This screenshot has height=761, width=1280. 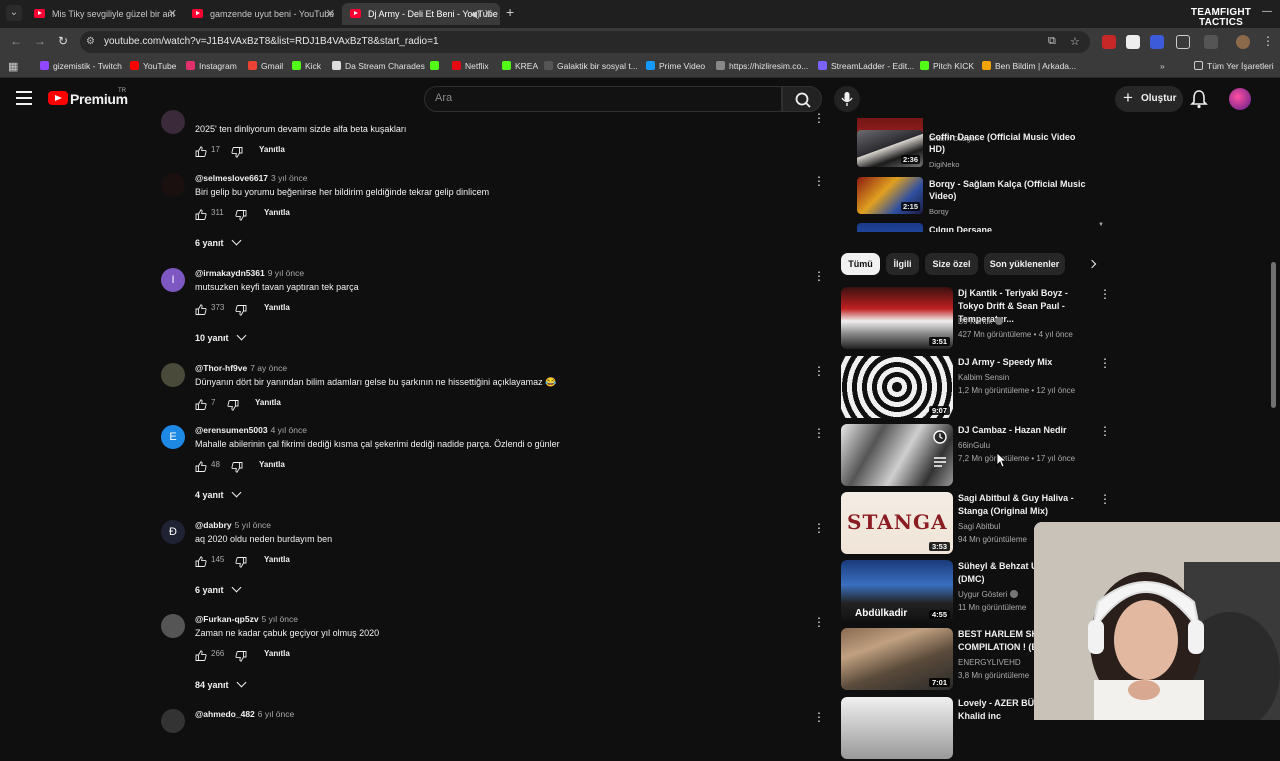 What do you see at coordinates (1268, 41) in the screenshot?
I see `browser-menu-icon: ⋮` at bounding box center [1268, 41].